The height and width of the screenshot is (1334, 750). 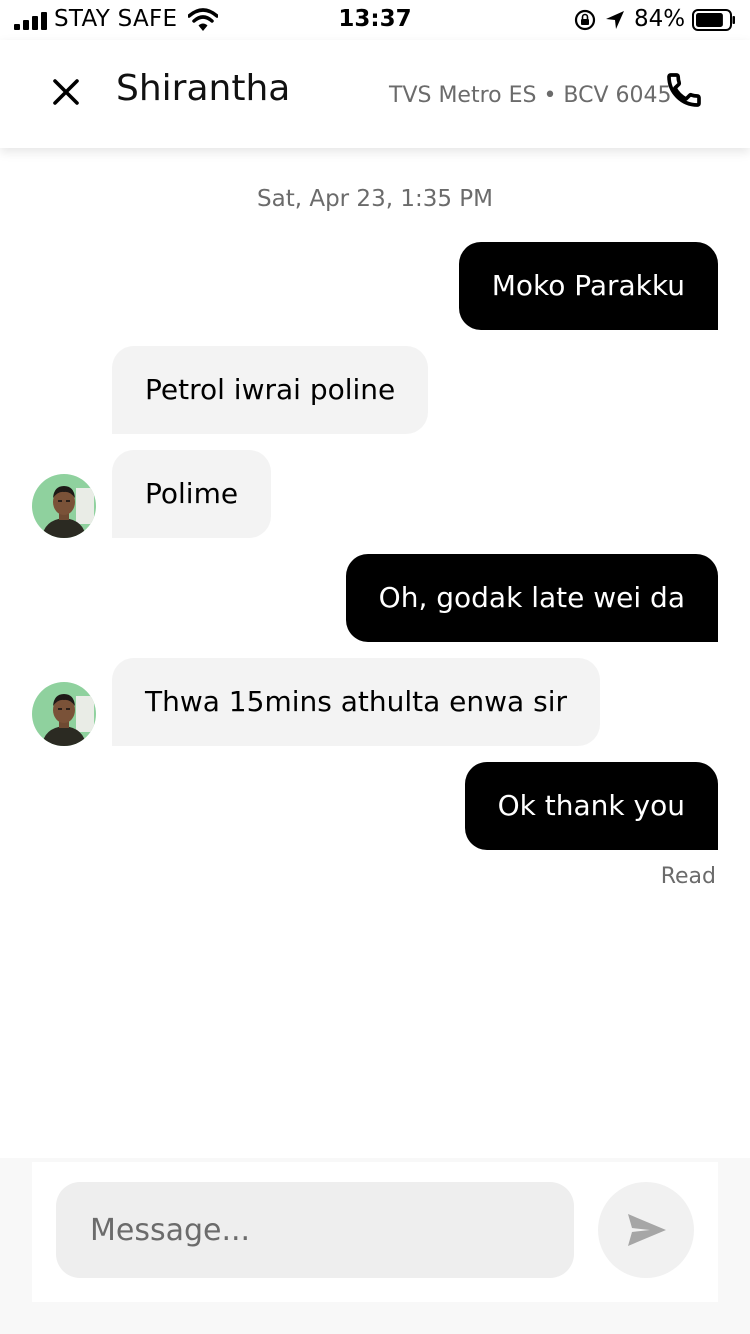 I want to click on phone-icon, so click(x=684, y=90).